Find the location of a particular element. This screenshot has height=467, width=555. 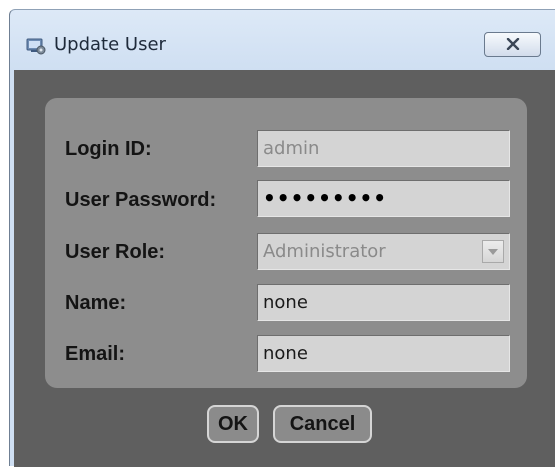

user-settings-icon is located at coordinates (36, 46).